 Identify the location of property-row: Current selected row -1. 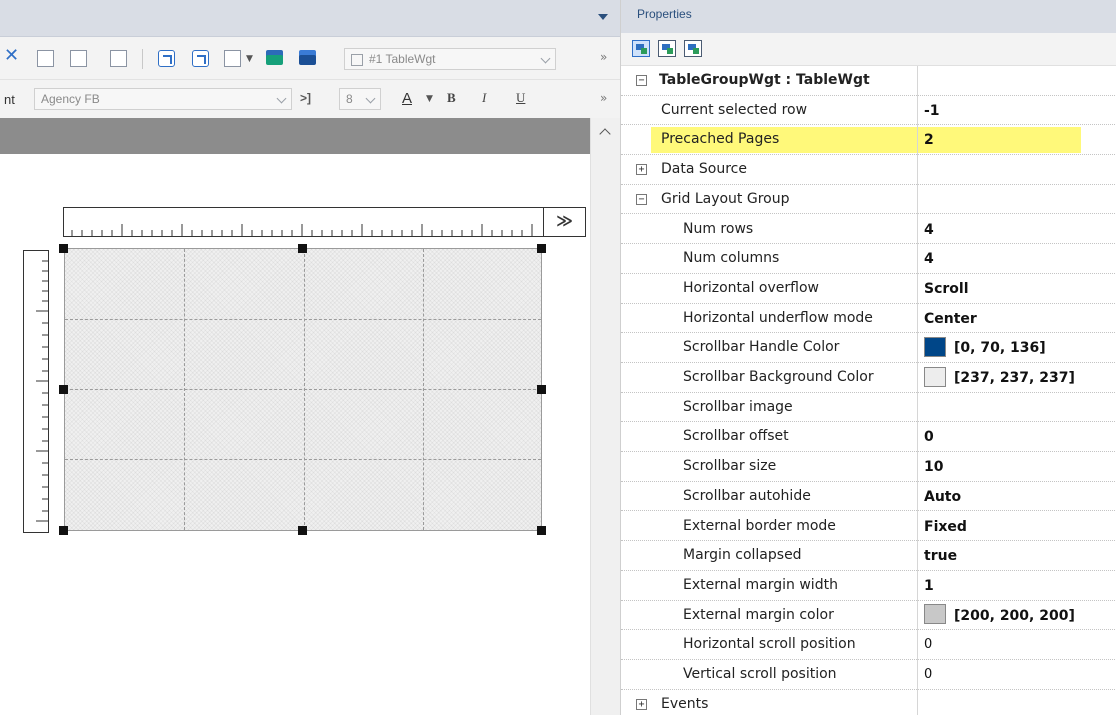
(868, 110).